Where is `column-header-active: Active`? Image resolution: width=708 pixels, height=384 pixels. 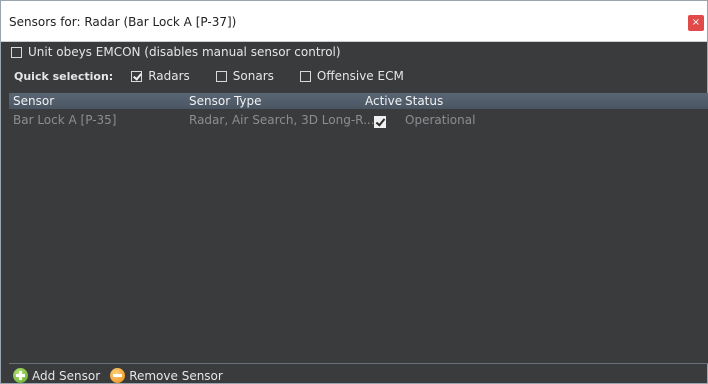 column-header-active: Active is located at coordinates (383, 101).